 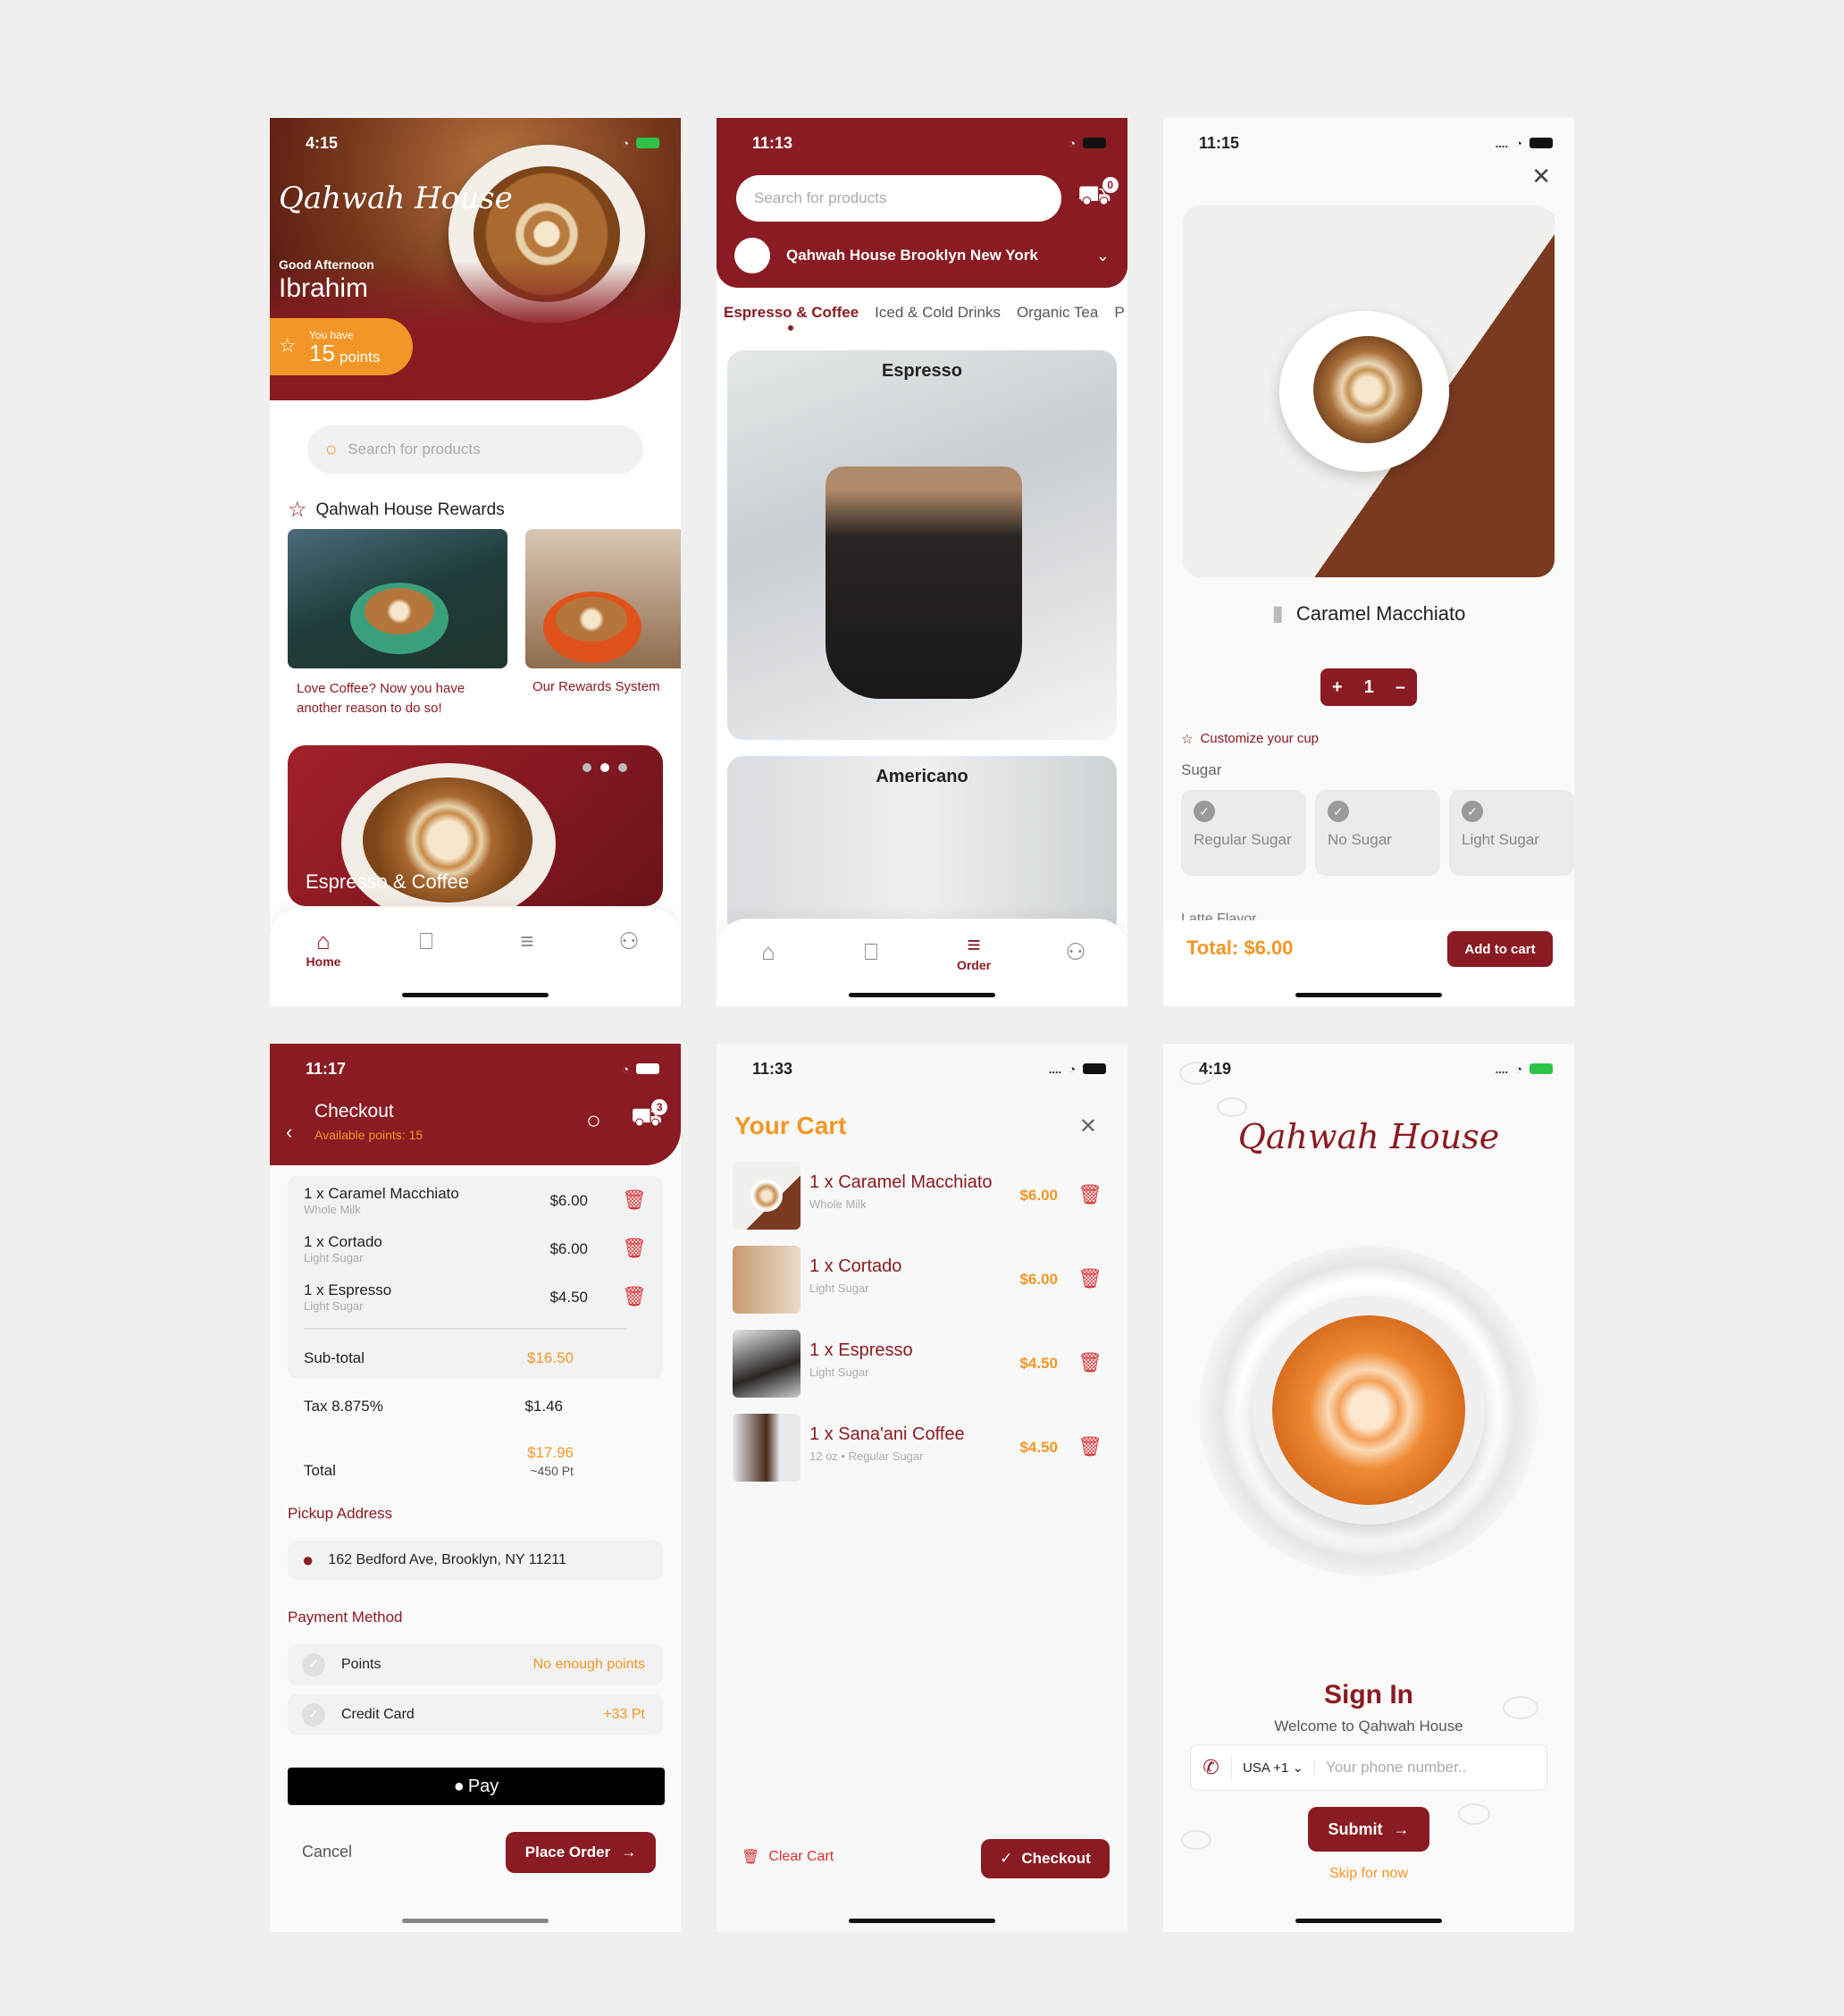 What do you see at coordinates (1369, 613) in the screenshot?
I see `product-title-row: ▮ Caramel Macchiato` at bounding box center [1369, 613].